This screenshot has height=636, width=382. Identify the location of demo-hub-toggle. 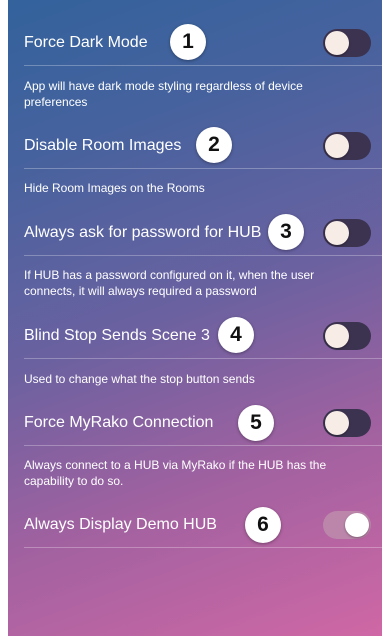
(347, 525).